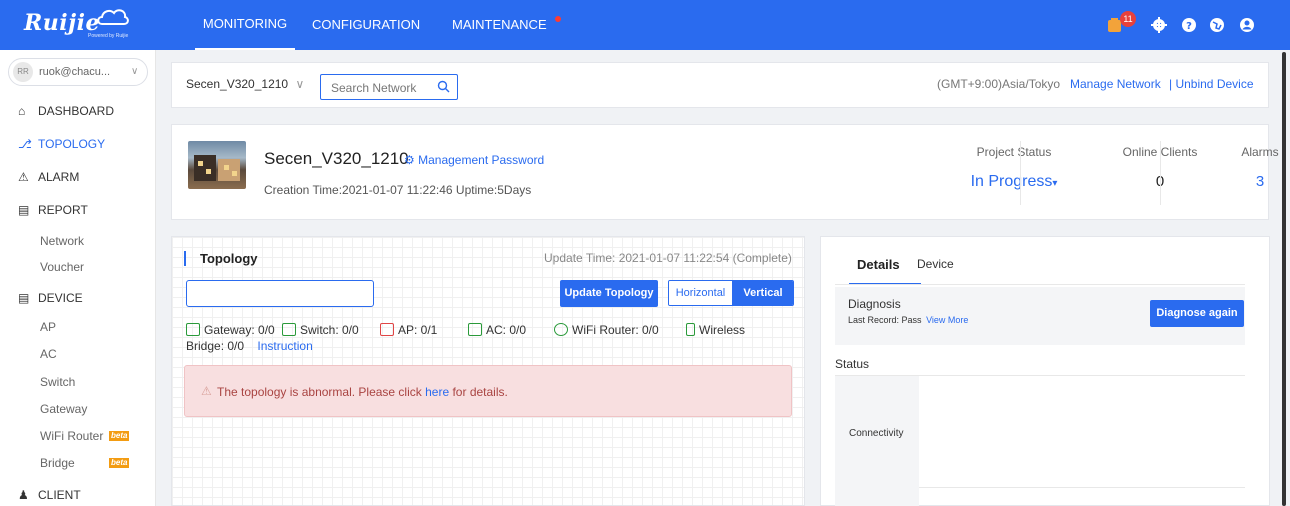 Image resolution: width=1290 pixels, height=506 pixels. I want to click on alarms: Alarms 3, so click(1219, 173).